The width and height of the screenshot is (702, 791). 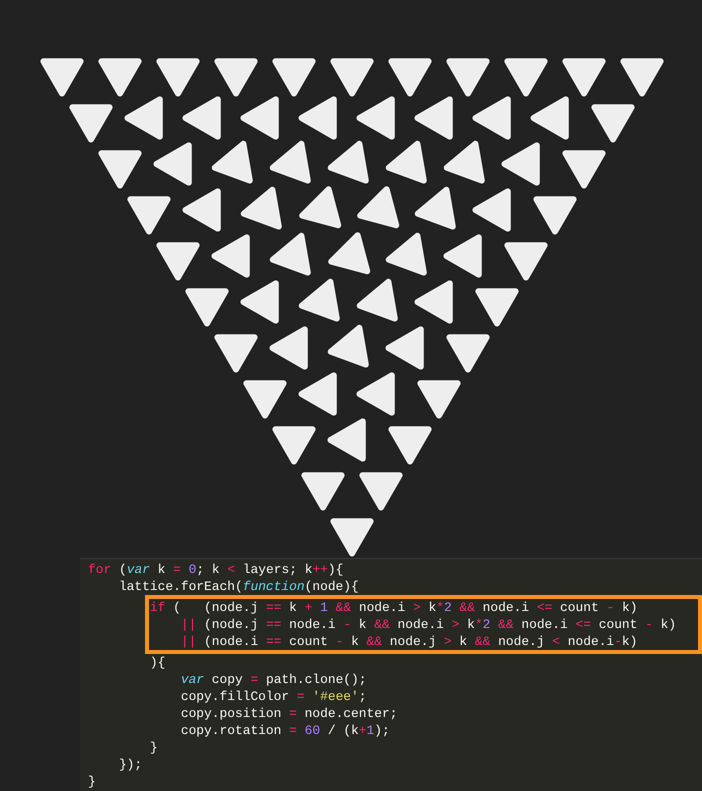 What do you see at coordinates (238, 586) in the screenshot?
I see `code-line: lattice.forEach(function(node){` at bounding box center [238, 586].